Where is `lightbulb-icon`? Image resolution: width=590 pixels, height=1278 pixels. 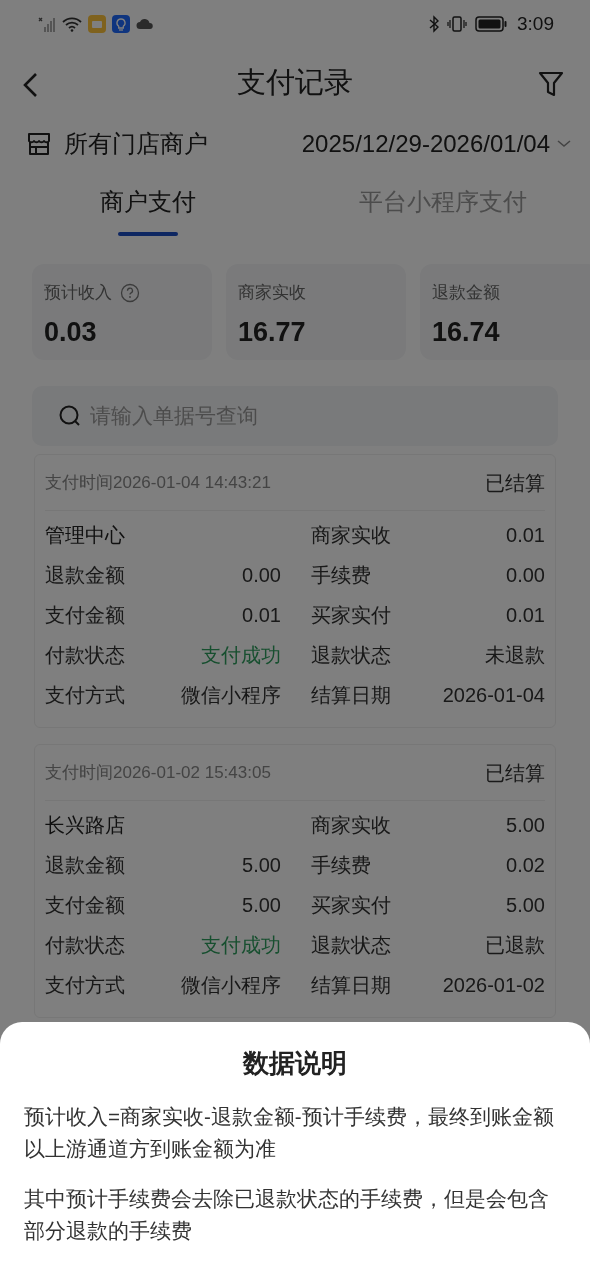
lightbulb-icon is located at coordinates (121, 24).